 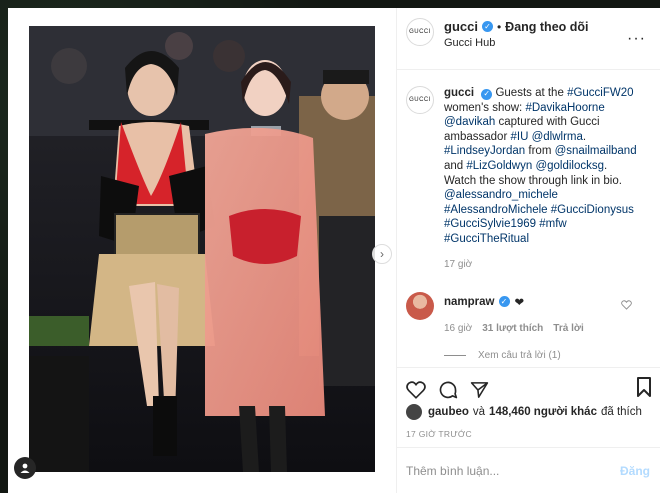 I want to click on view-replies-button: Xem câu trả lời (1), so click(x=547, y=355).